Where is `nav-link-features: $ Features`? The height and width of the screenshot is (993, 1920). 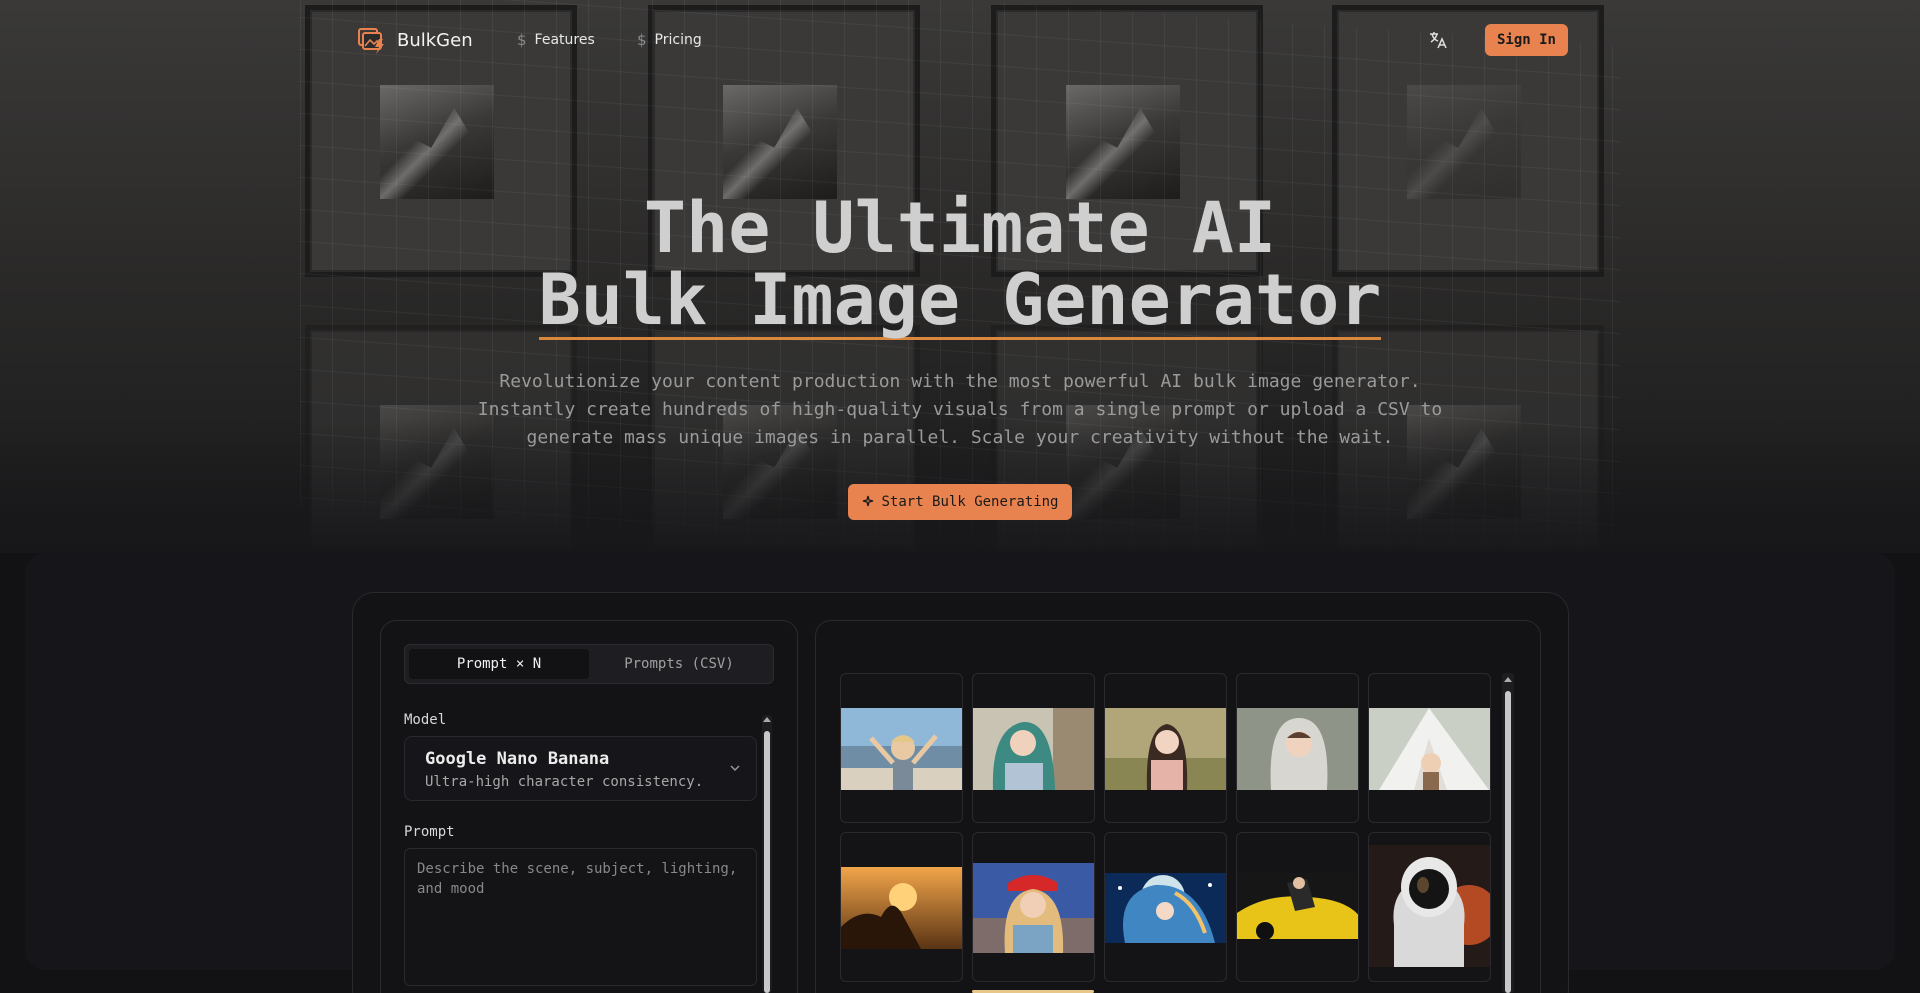
nav-link-features: $ Features is located at coordinates (556, 40).